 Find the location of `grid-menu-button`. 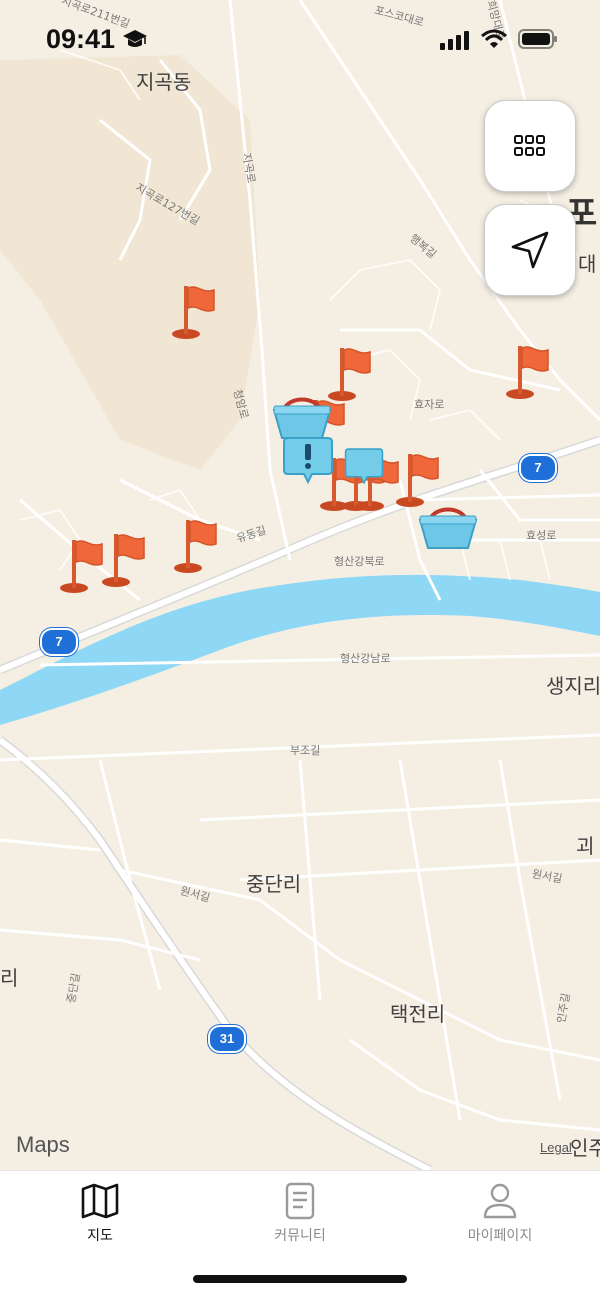

grid-menu-button is located at coordinates (530, 146).